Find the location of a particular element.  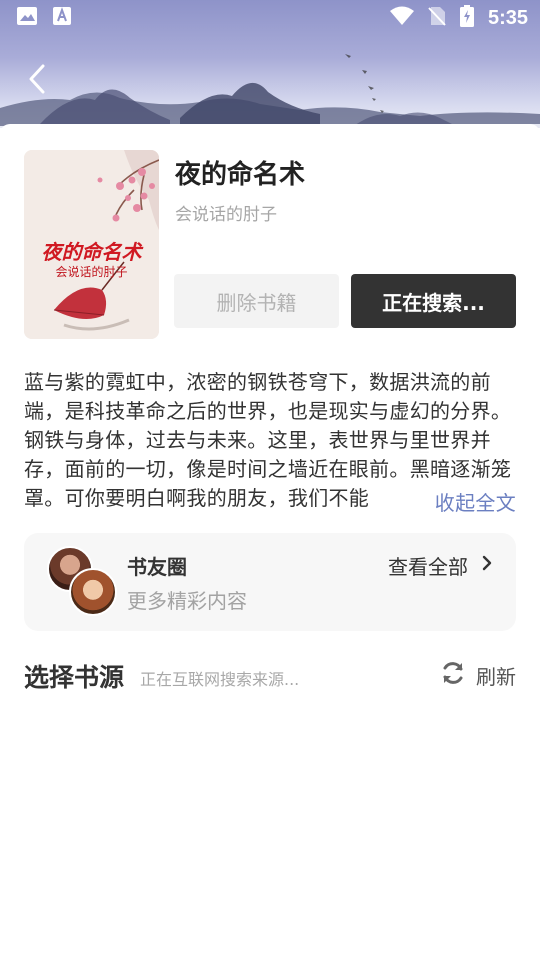

header-banner: 5:35 is located at coordinates (270, 64).